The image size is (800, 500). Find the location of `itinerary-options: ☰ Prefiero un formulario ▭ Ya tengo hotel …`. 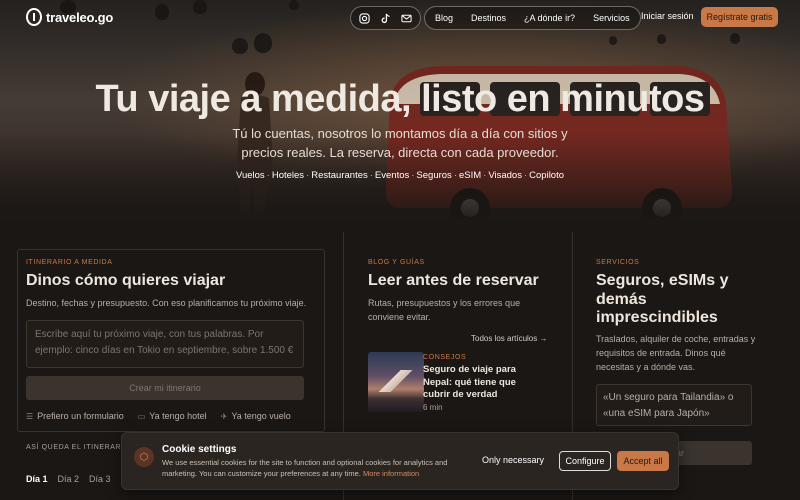

itinerary-options: ☰ Prefiero un formulario ▭ Ya tengo hotel … is located at coordinates (158, 416).